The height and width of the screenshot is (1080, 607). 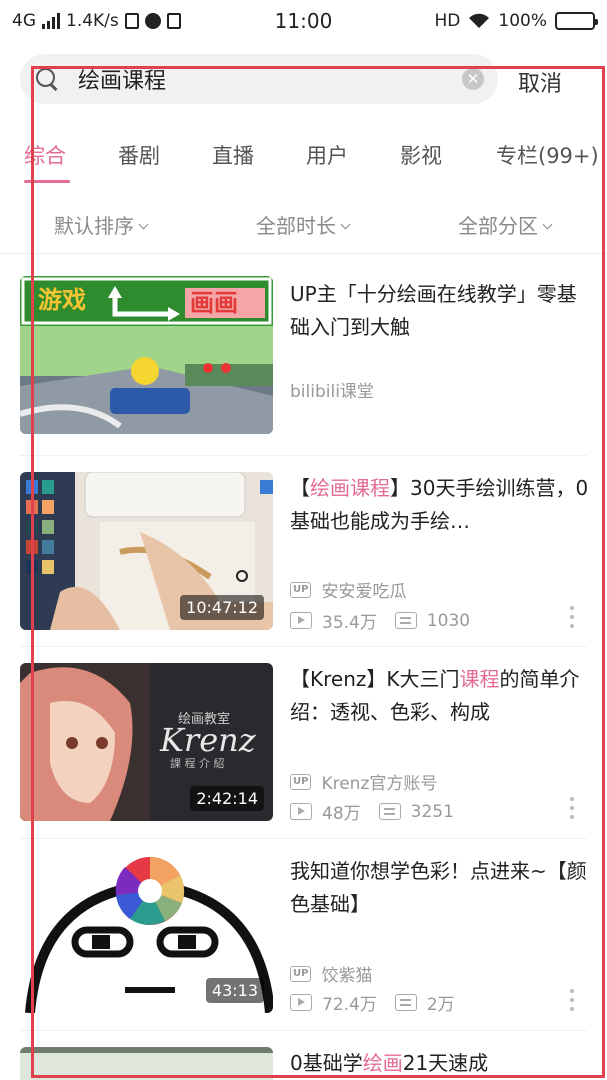 What do you see at coordinates (223, 21) in the screenshot?
I see `status-left: 4G 1.4K/s` at bounding box center [223, 21].